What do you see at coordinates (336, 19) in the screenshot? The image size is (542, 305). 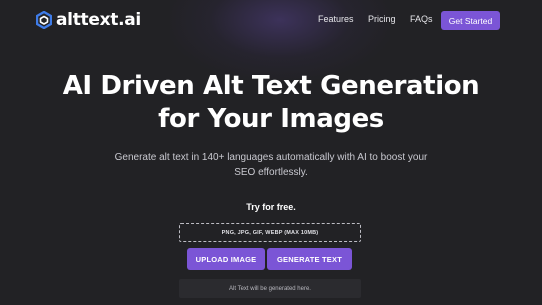 I see `nav-link-features: Features` at bounding box center [336, 19].